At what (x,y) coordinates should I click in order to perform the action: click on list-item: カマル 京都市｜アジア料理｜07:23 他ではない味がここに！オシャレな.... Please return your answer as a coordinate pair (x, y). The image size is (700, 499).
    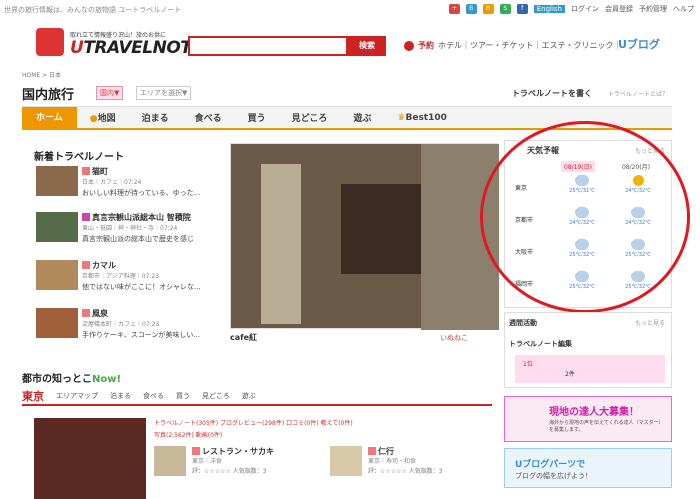
    Looking at the image, I should click on (126, 282).